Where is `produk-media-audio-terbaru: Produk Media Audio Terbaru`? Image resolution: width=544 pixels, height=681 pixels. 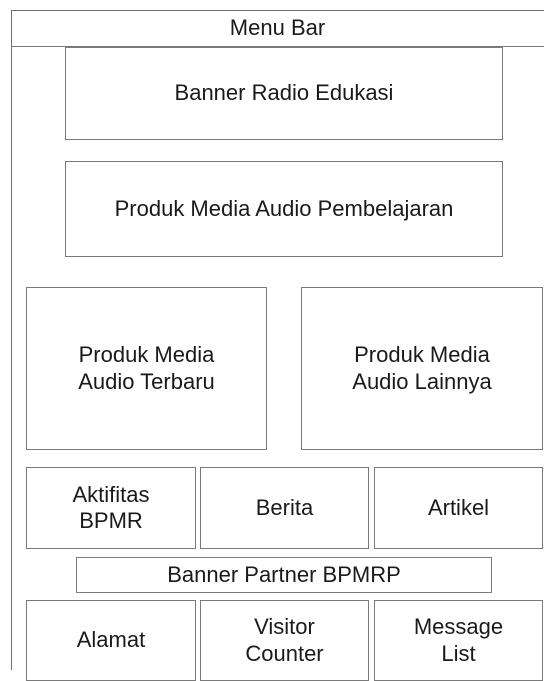 produk-media-audio-terbaru: Produk Media Audio Terbaru is located at coordinates (146, 368).